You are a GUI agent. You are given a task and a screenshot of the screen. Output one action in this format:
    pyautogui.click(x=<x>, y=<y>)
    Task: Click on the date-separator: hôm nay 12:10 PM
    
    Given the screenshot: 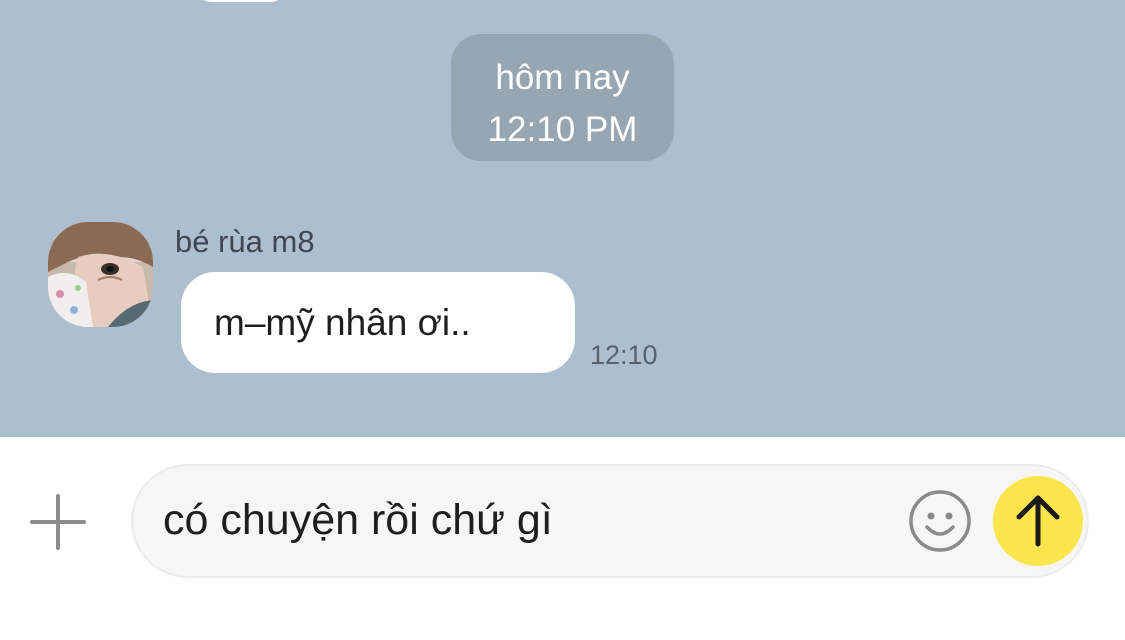 What is the action you would take?
    pyautogui.click(x=562, y=97)
    